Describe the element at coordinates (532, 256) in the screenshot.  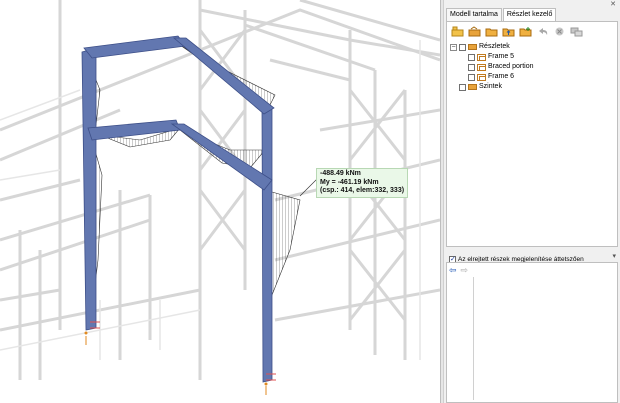
I see `second-panel-header: ▾` at that location.